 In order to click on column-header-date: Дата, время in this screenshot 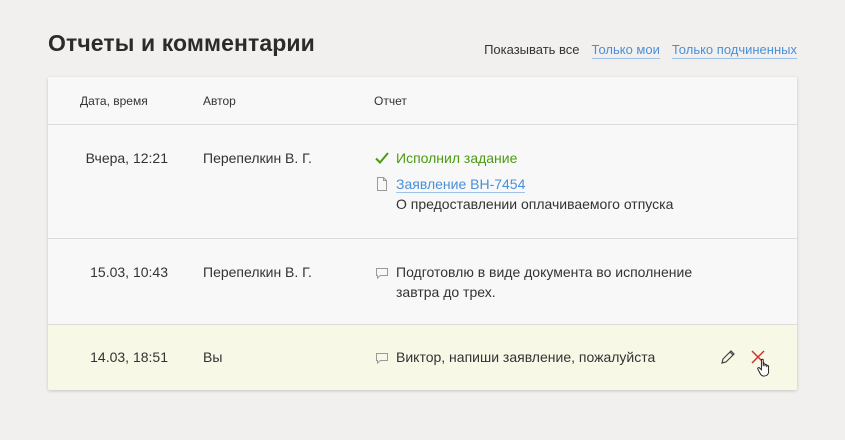, I will do `click(114, 101)`.